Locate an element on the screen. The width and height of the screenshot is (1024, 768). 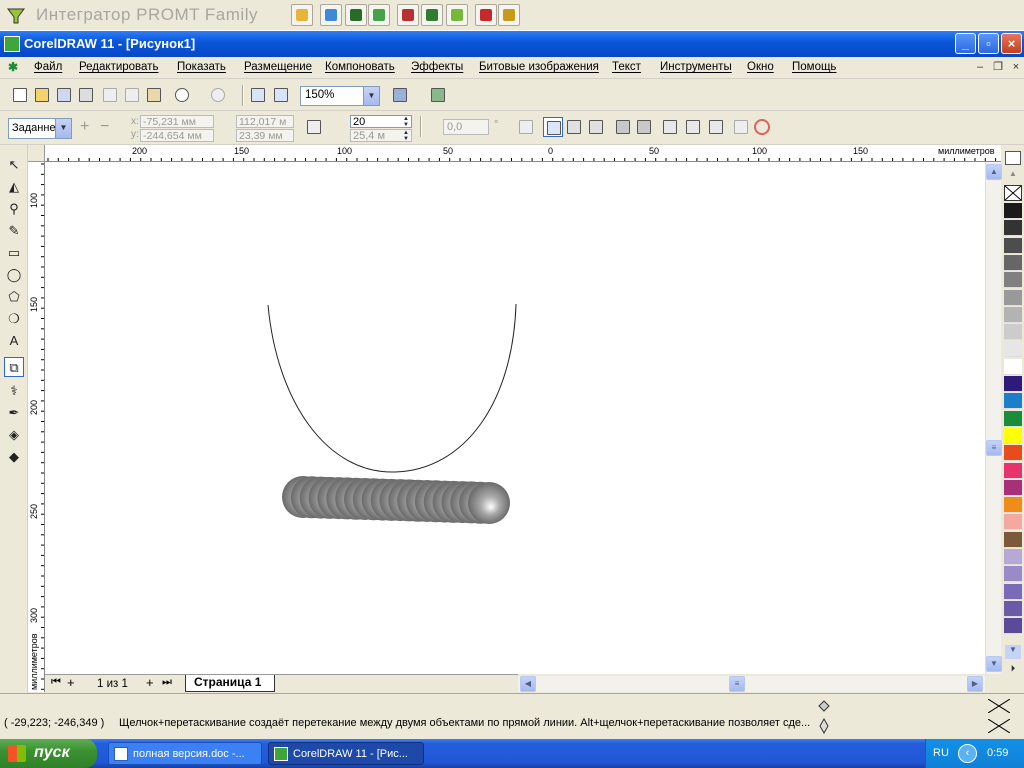
promt-settings-icon is located at coordinates (509, 15).